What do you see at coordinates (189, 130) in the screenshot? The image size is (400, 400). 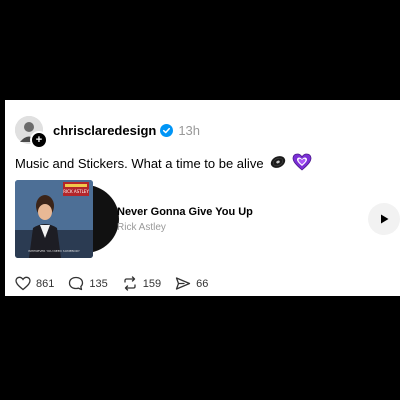 I see `post-timestamp: 13h` at bounding box center [189, 130].